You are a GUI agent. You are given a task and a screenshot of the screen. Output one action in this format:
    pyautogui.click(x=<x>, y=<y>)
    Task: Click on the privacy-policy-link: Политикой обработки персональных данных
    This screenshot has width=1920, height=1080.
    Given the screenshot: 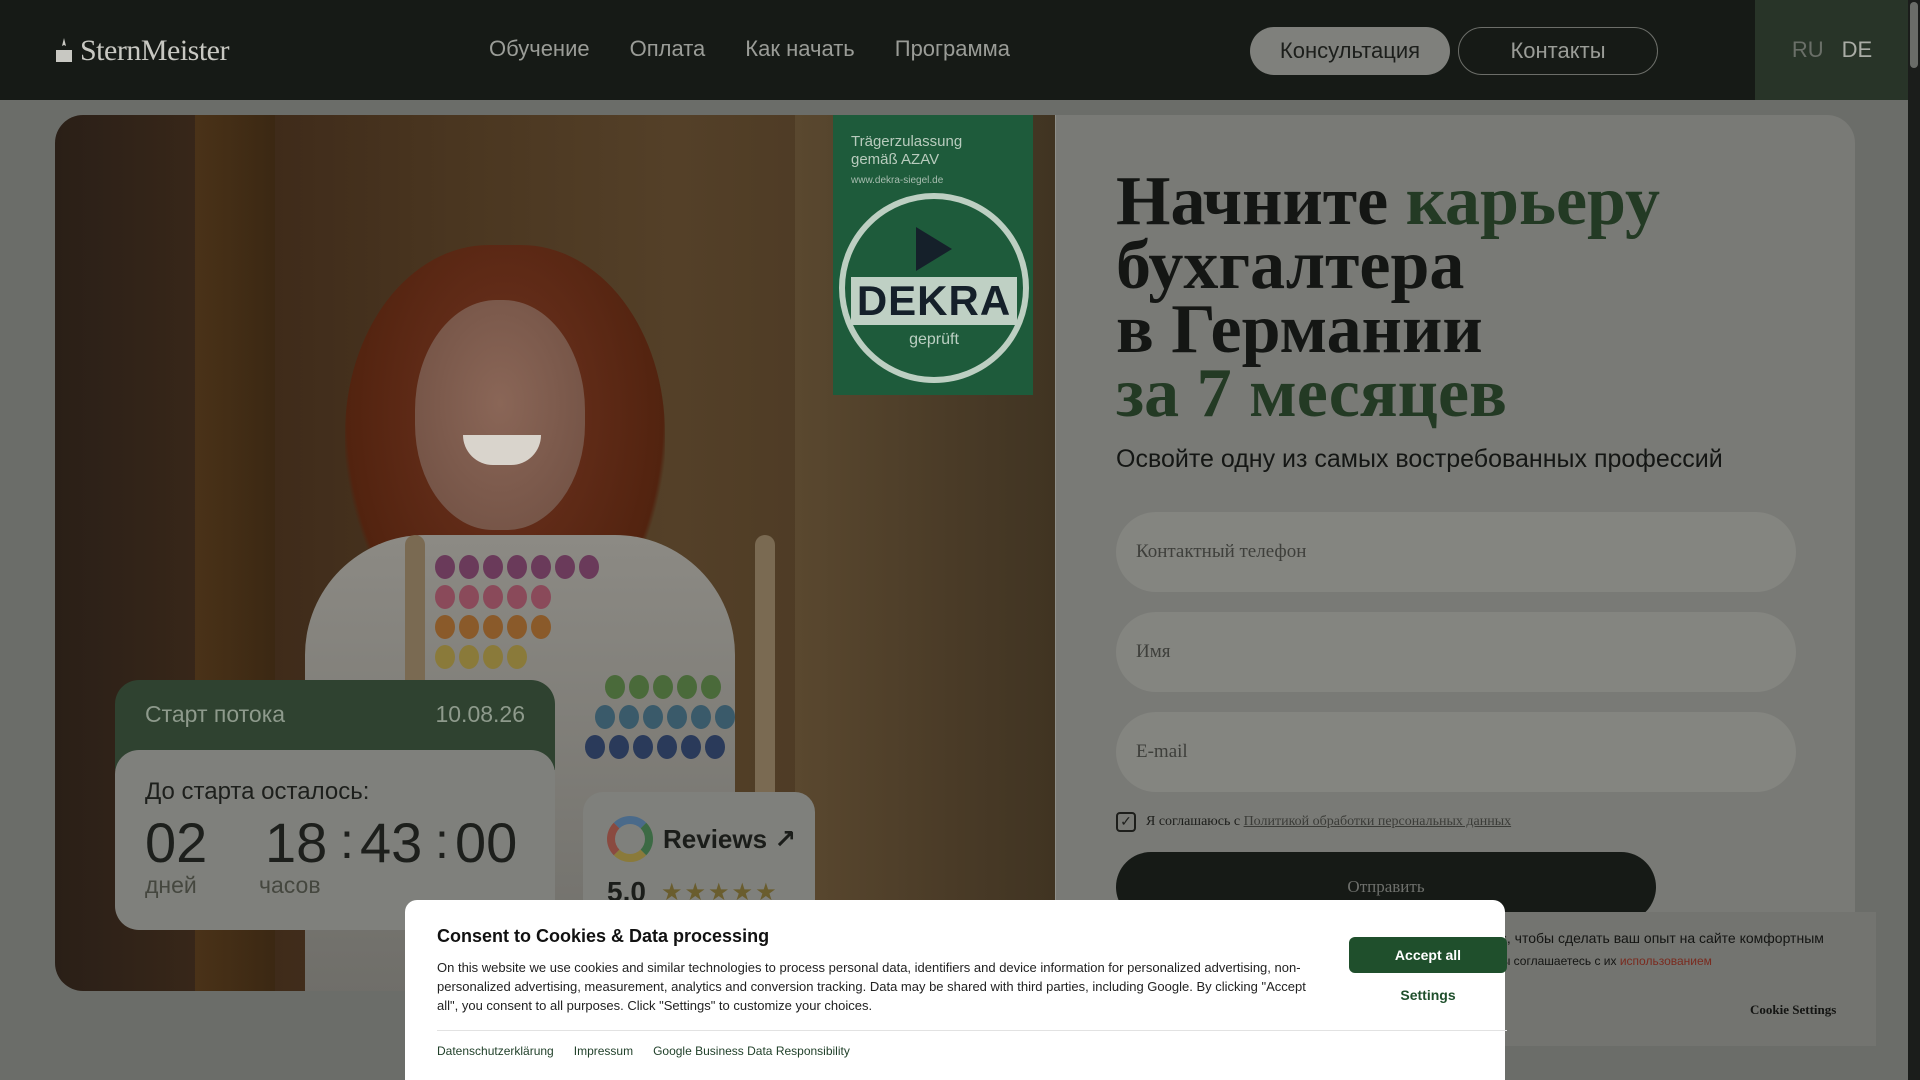 What is the action you would take?
    pyautogui.click(x=1378, y=821)
    